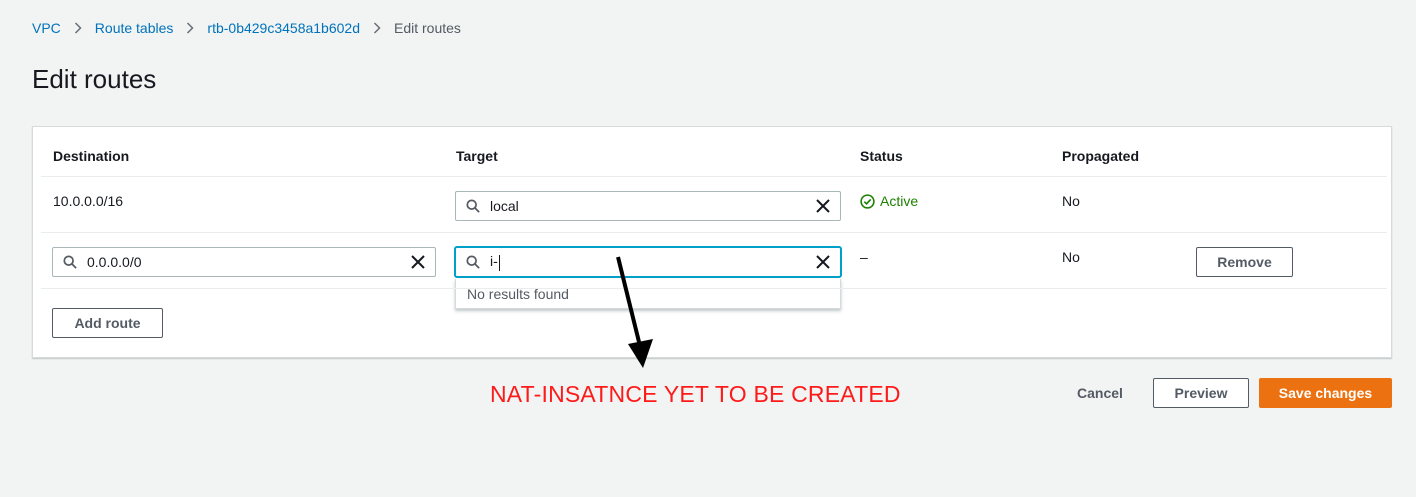  What do you see at coordinates (504, 206) in the screenshot?
I see `target-input-value: local` at bounding box center [504, 206].